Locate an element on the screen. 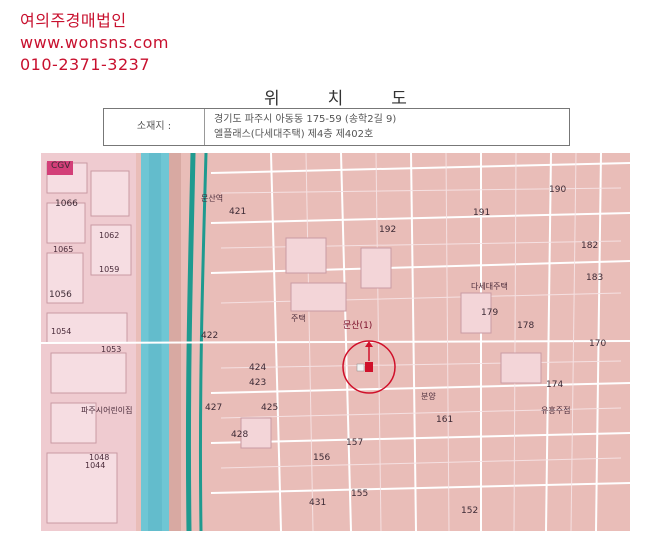  map-label: 174 is located at coordinates (555, 385).